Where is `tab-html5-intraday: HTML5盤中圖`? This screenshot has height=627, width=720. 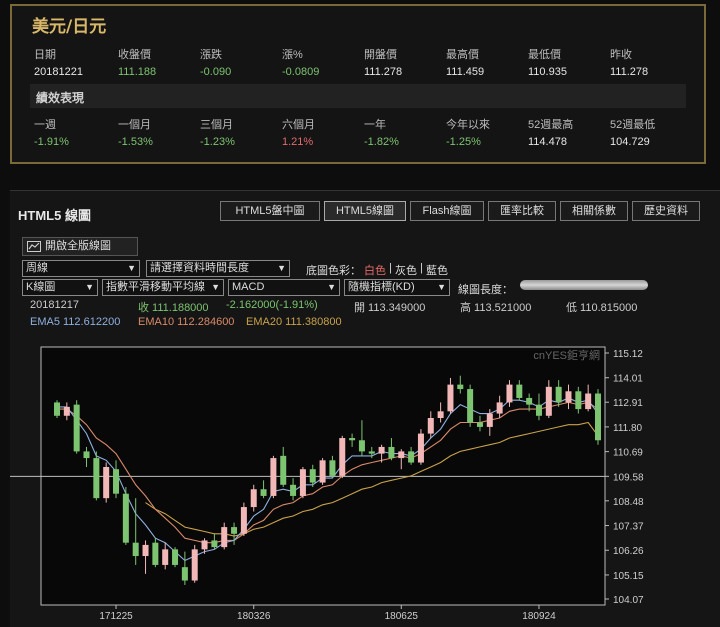 tab-html5-intraday: HTML5盤中圖 is located at coordinates (270, 211).